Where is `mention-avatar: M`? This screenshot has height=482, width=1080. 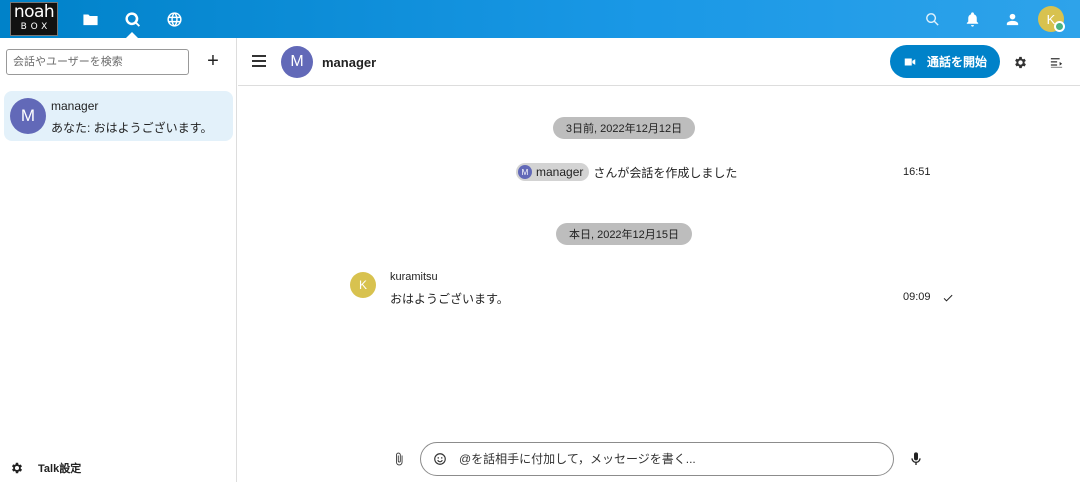 mention-avatar: M is located at coordinates (525, 172).